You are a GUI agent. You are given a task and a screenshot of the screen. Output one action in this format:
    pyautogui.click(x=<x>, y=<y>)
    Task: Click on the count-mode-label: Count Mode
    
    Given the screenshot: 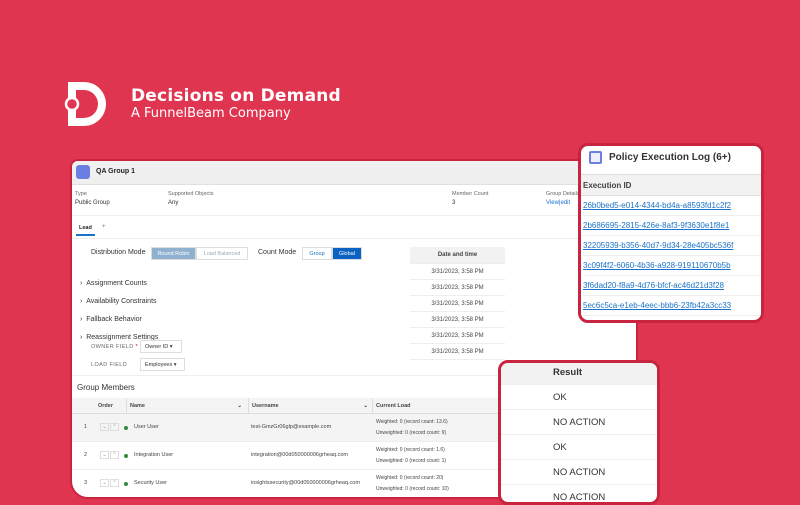 What is the action you would take?
    pyautogui.click(x=277, y=252)
    